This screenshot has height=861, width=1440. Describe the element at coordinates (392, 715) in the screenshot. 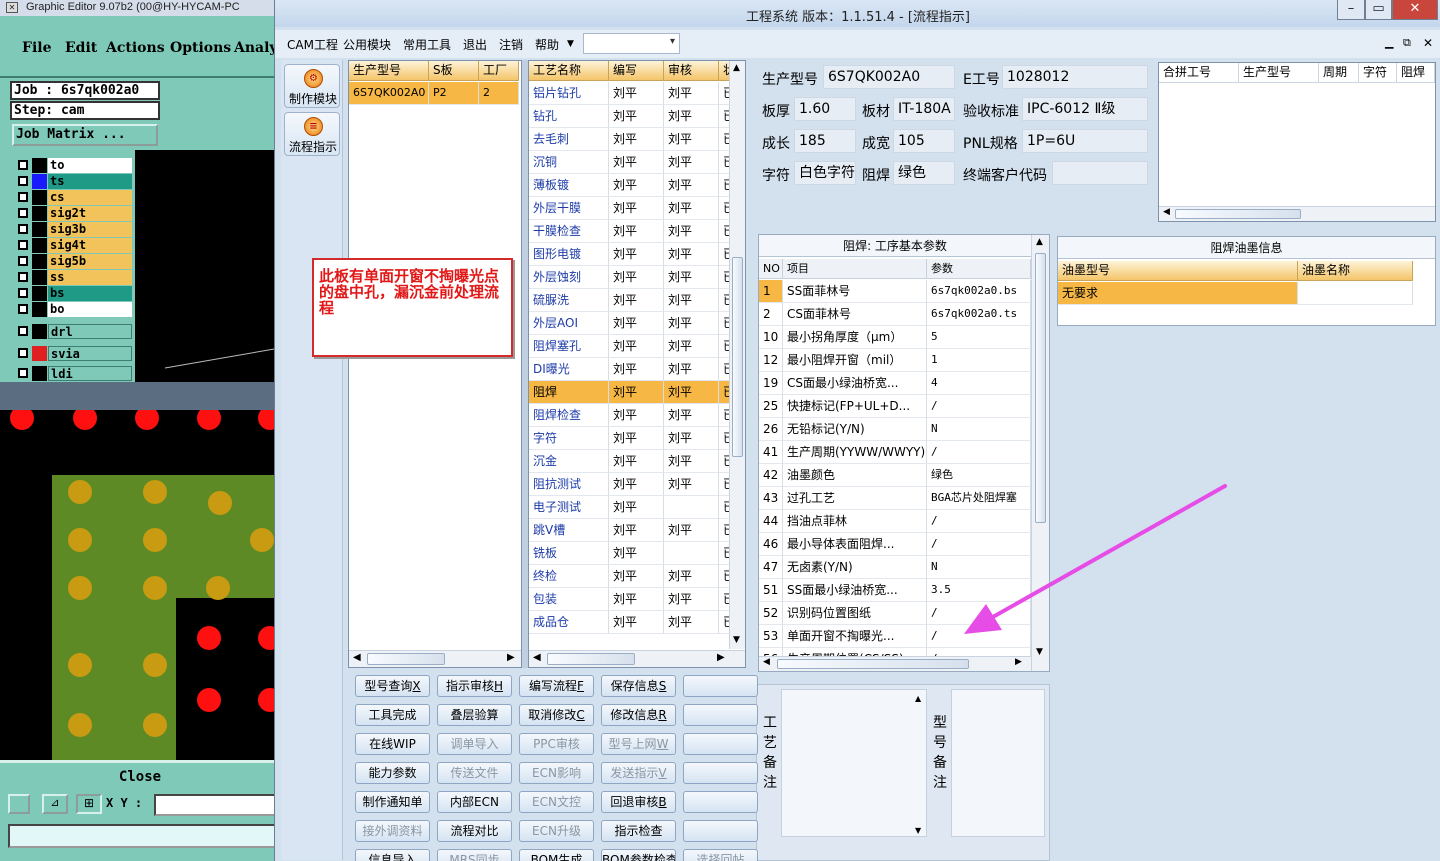

I see `action-button: 工具完成` at that location.